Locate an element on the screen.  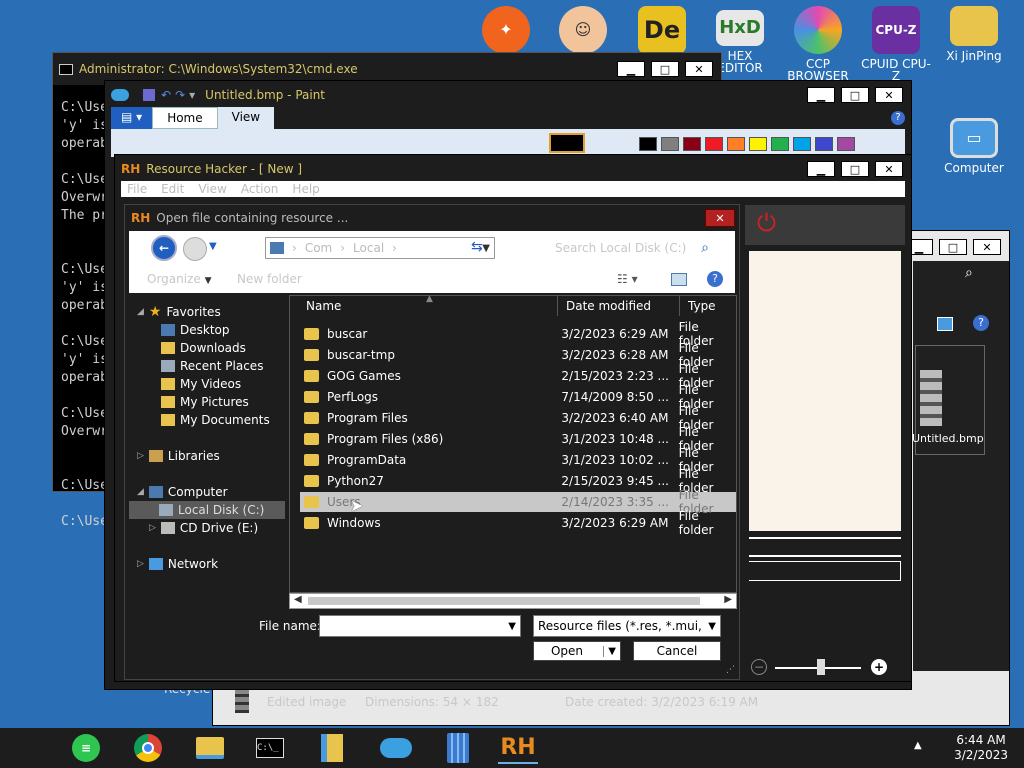
history-dropdown-icon: ▼ is located at coordinates (213, 246).